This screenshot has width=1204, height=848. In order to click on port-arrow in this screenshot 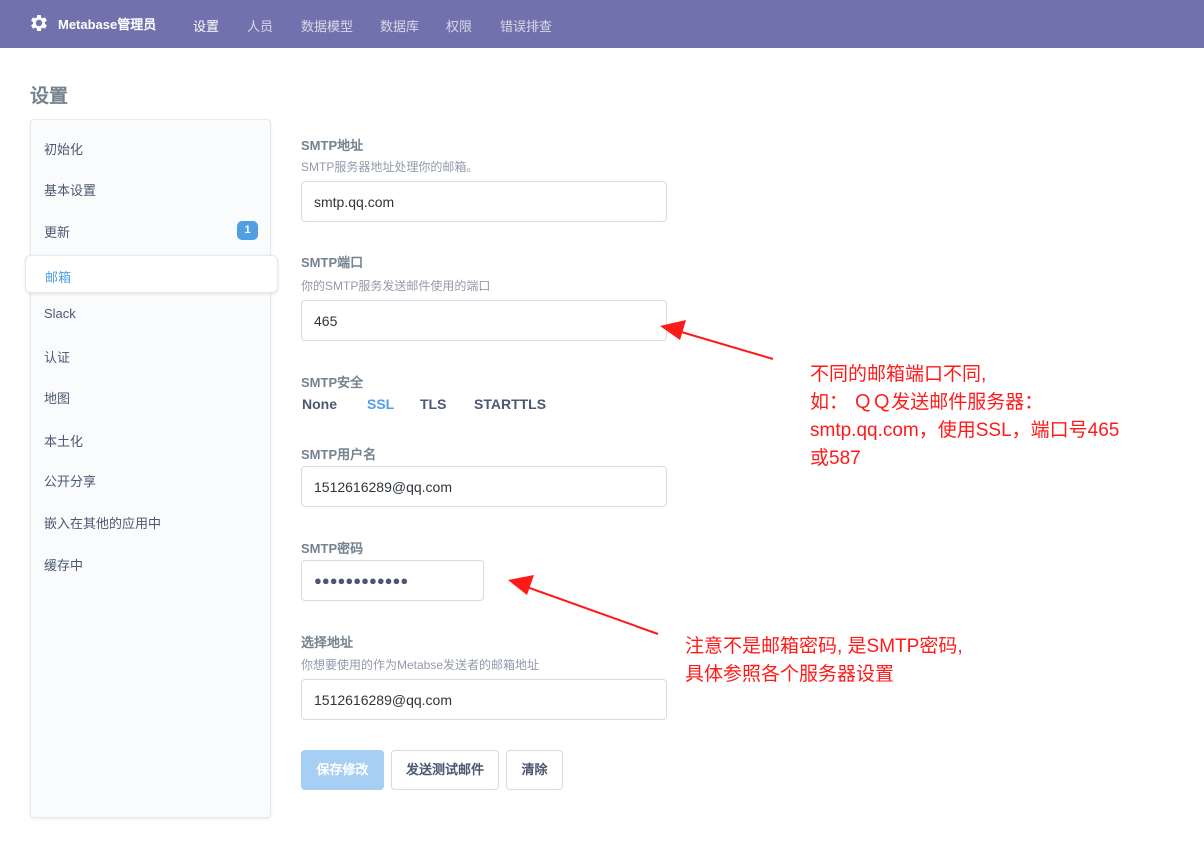, I will do `click(717, 340)`.